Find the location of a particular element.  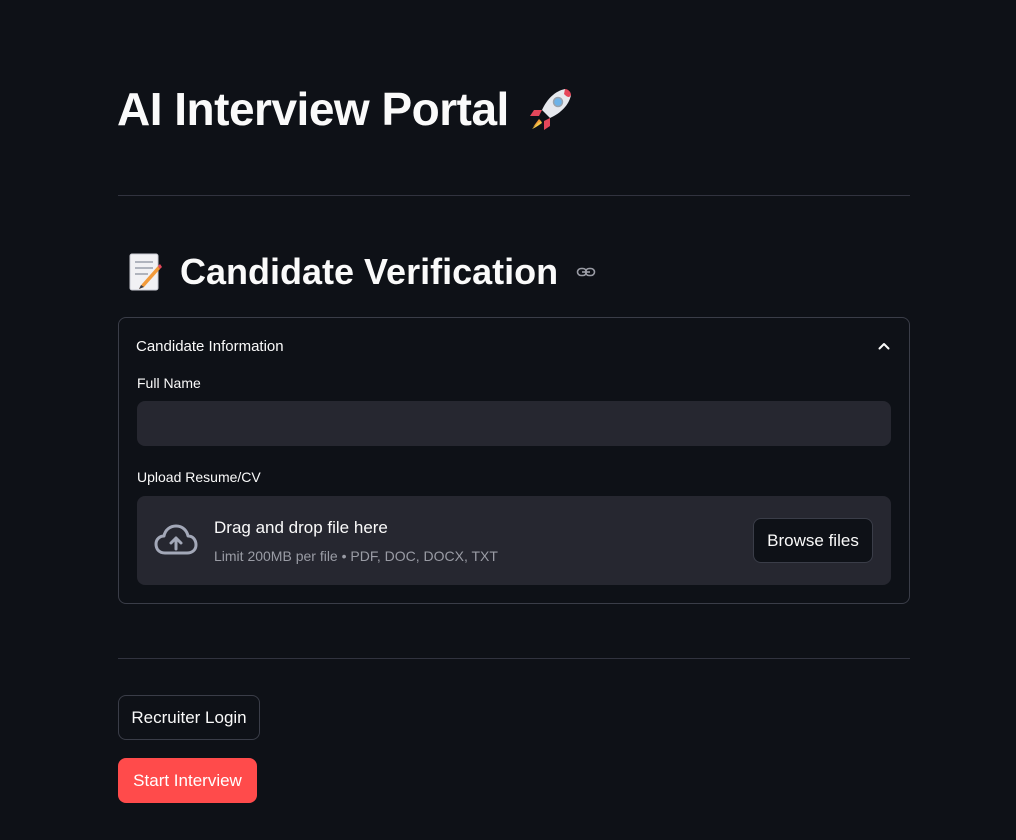

full-name-label: Full Name is located at coordinates (169, 383).